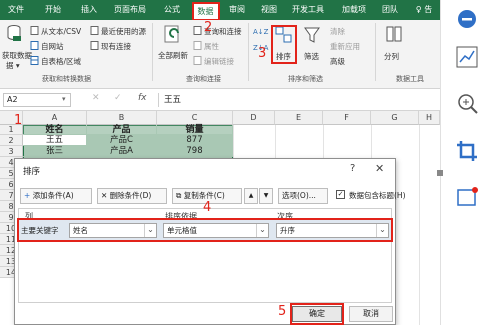 The width and height of the screenshot is (492, 325). What do you see at coordinates (269, 10) in the screenshot?
I see `tab-view: 视图` at bounding box center [269, 10].